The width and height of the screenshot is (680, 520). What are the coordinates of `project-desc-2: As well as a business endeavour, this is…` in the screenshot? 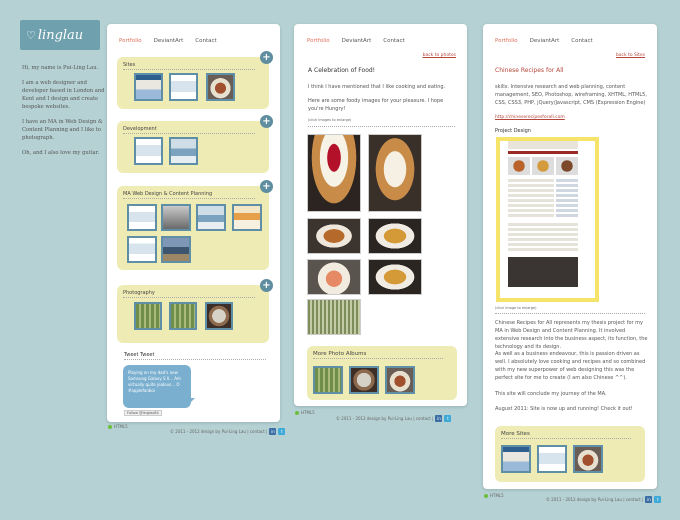 It's located at (570, 366).